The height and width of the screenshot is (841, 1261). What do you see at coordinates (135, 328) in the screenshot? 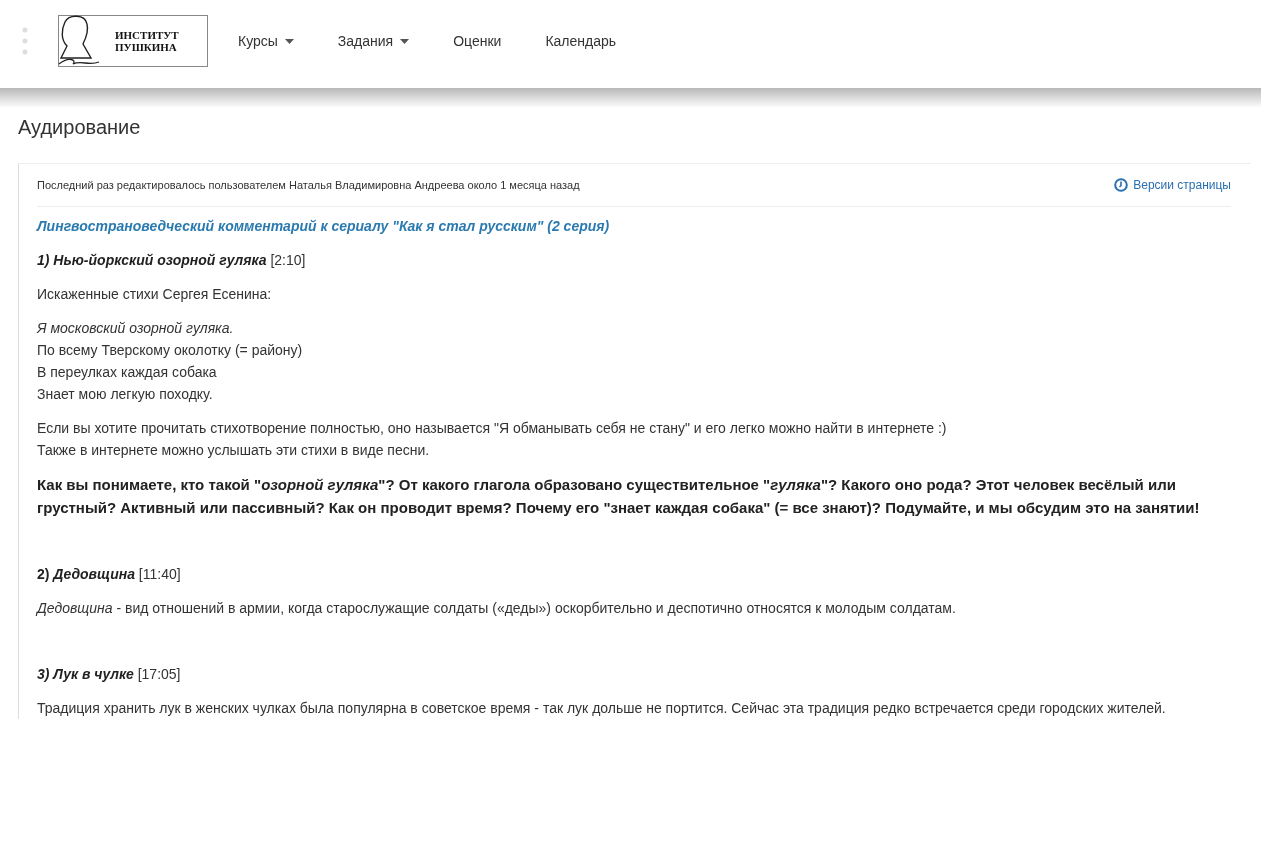
I see `poem-line: Я московский озорной гуляка.` at bounding box center [135, 328].